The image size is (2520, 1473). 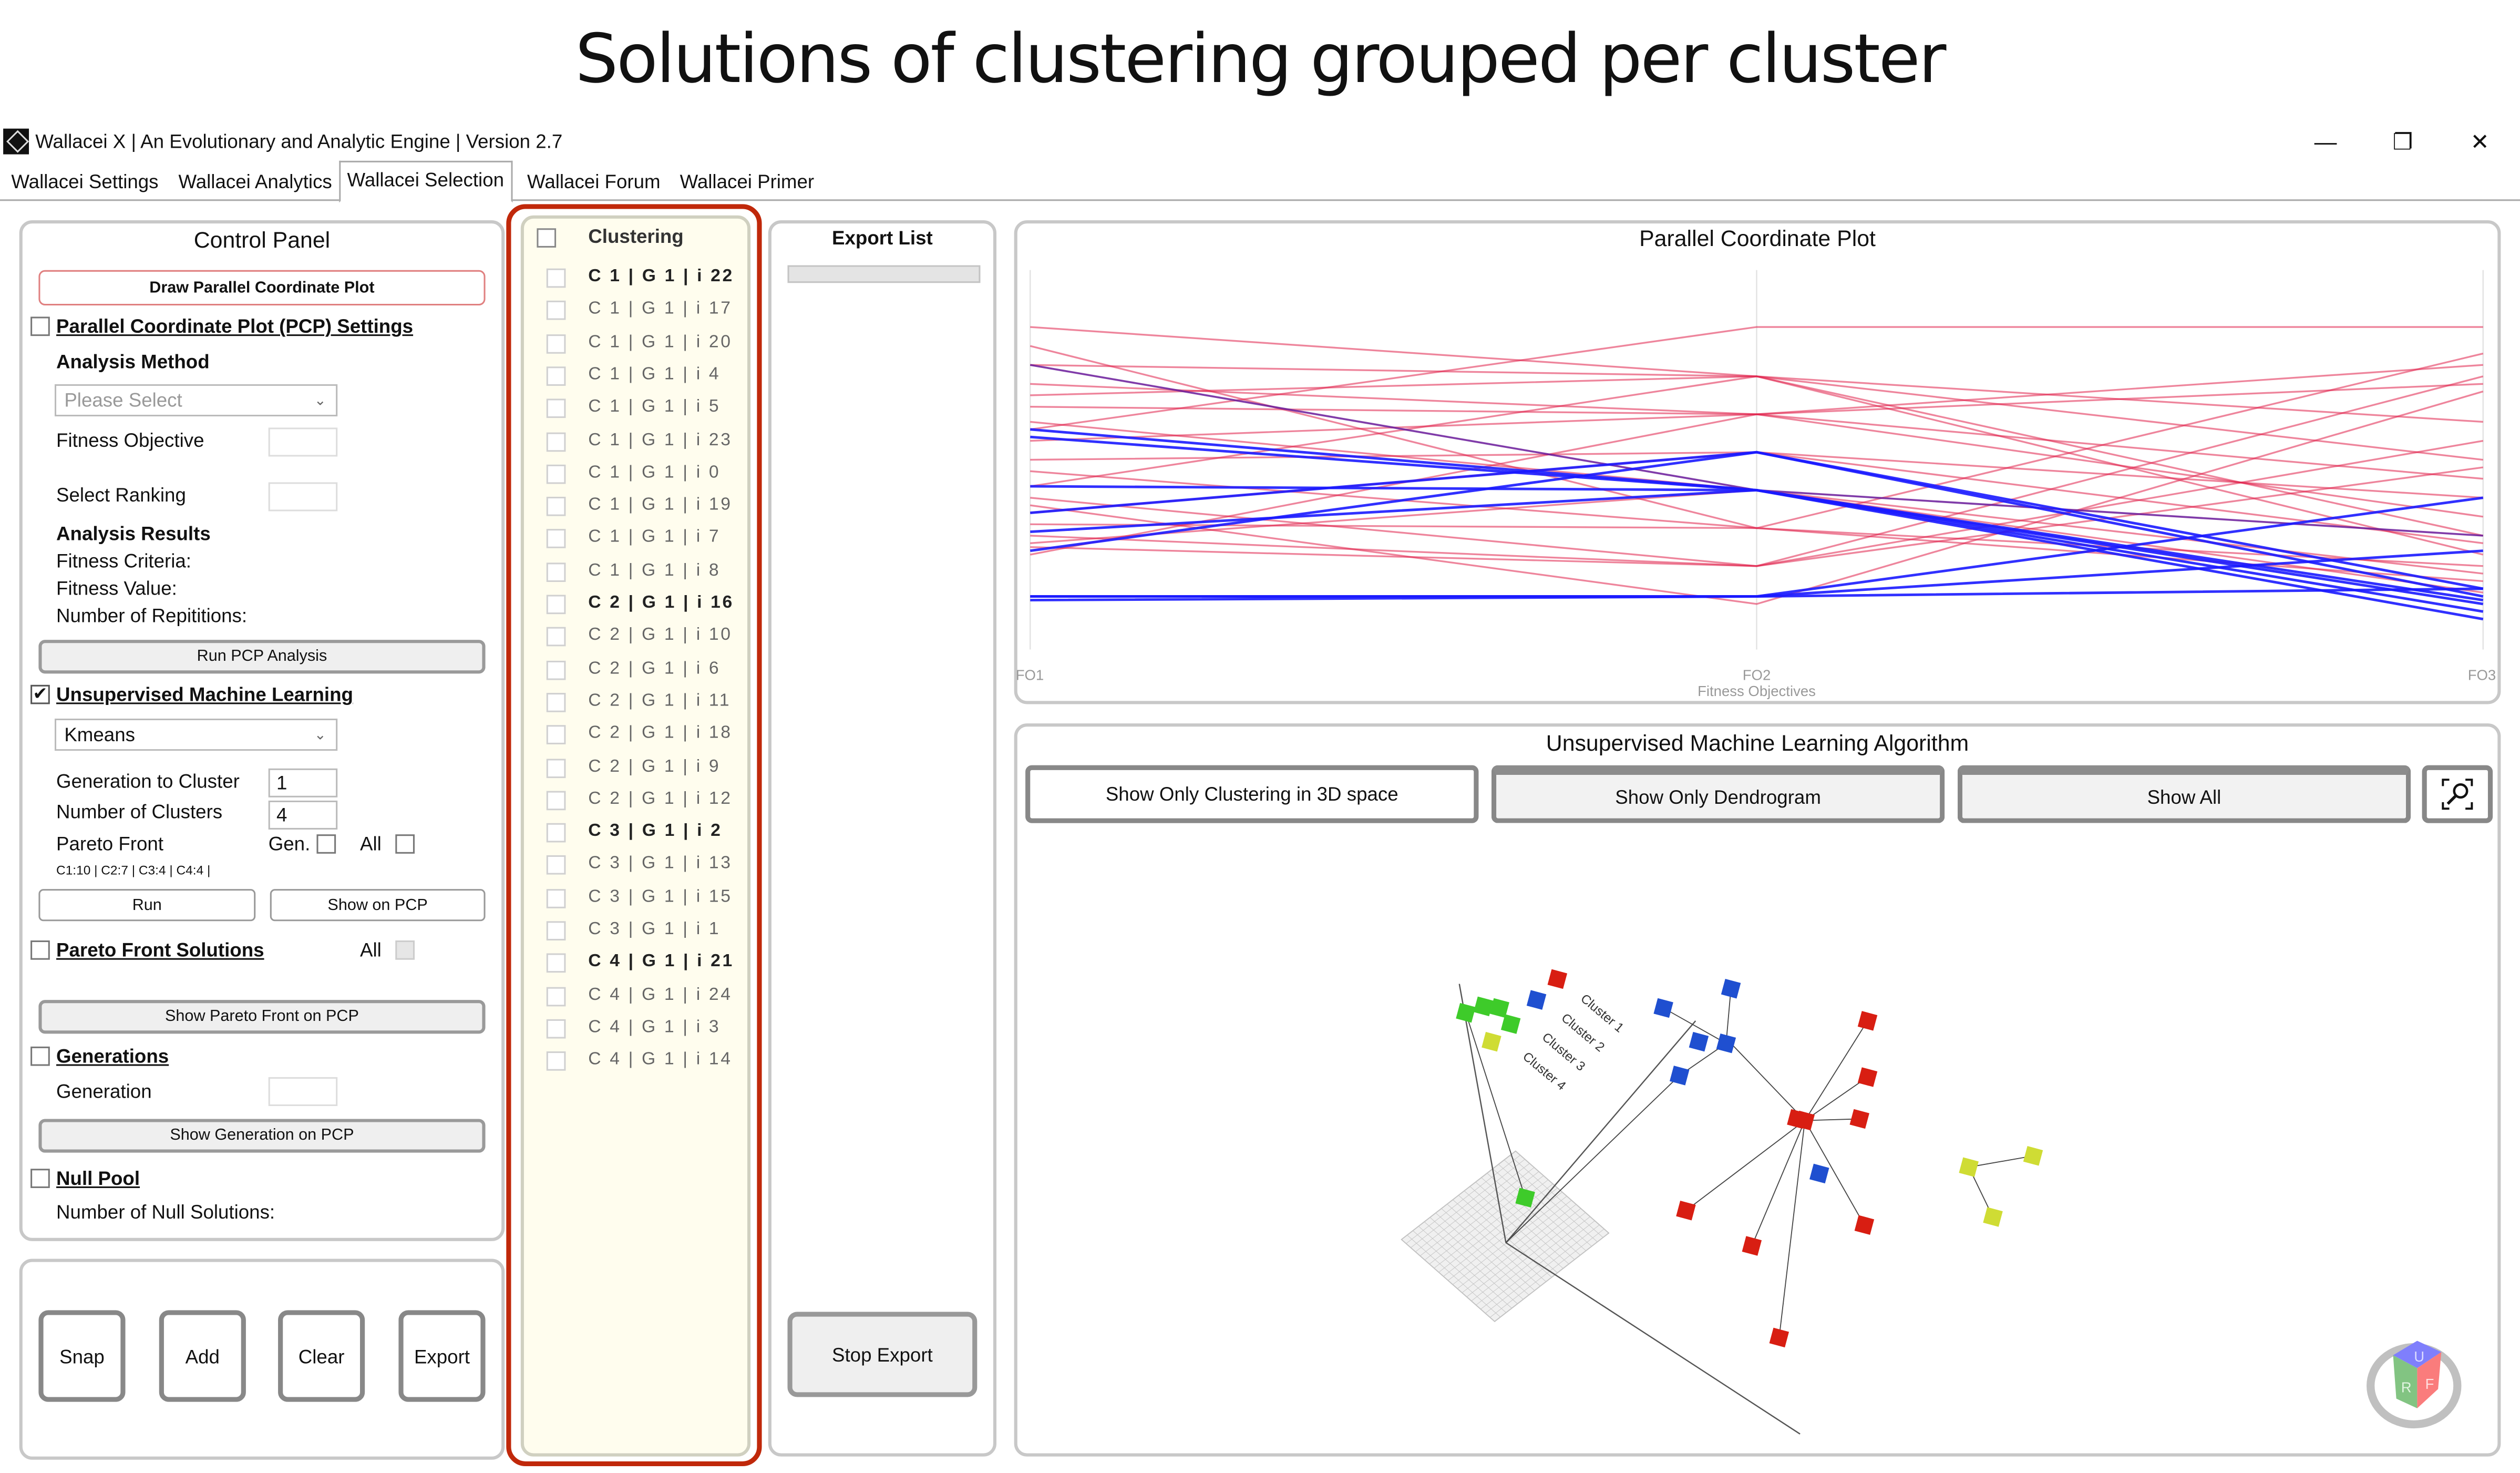 What do you see at coordinates (262, 288) in the screenshot?
I see `draw-pcp-button: Draw Parallel Coordinate Plot` at bounding box center [262, 288].